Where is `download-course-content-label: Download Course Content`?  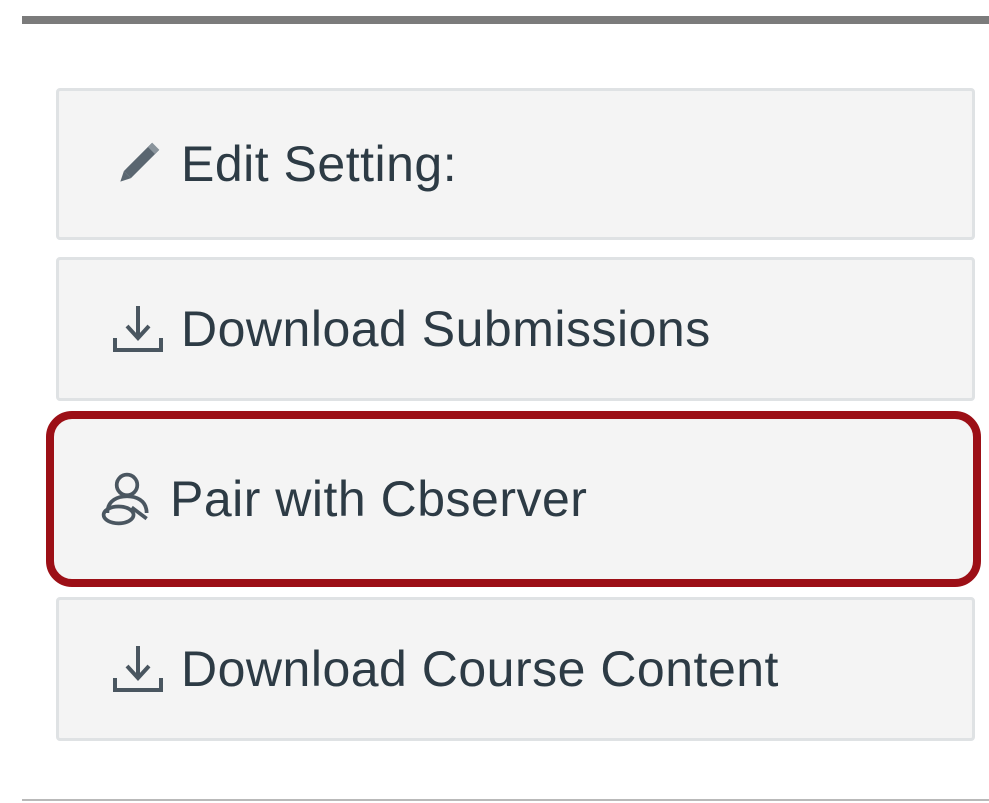
download-course-content-label: Download Course Content is located at coordinates (480, 669).